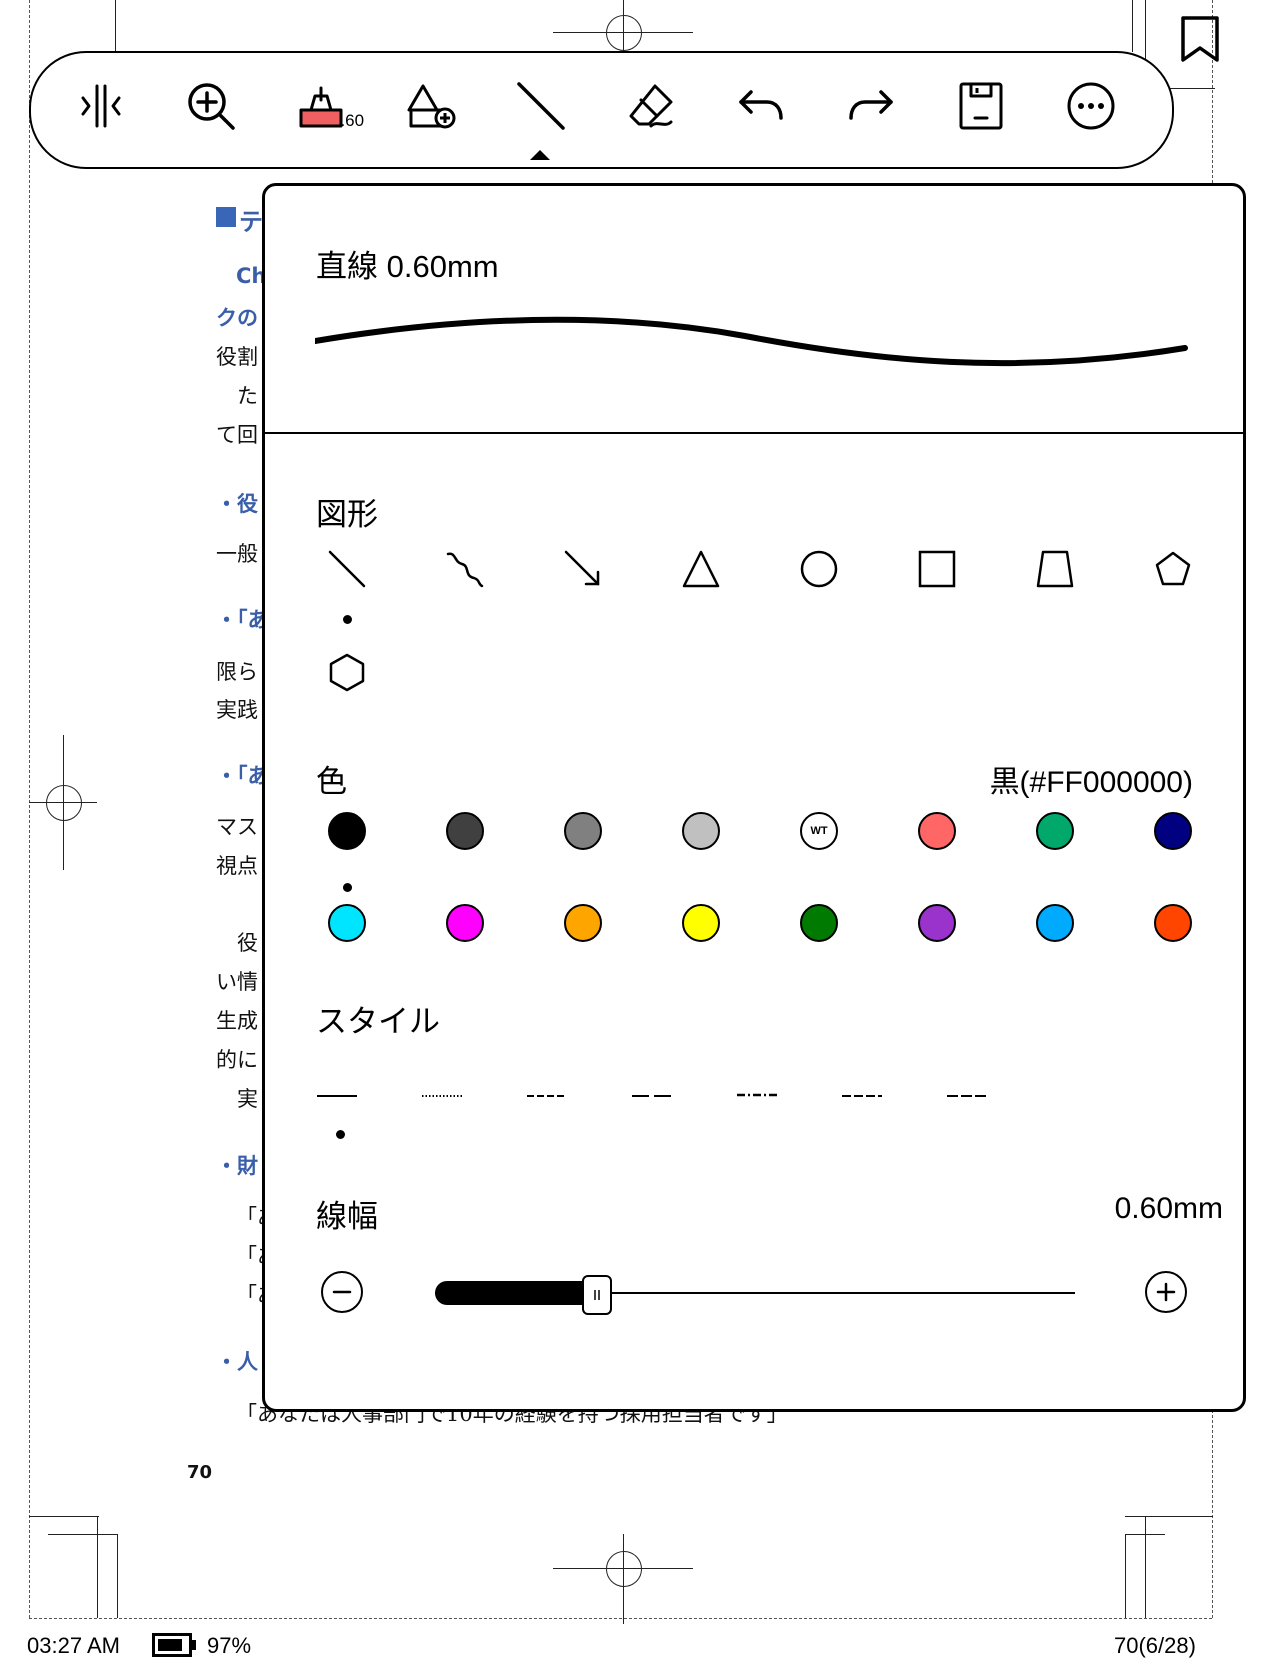 This screenshot has height=1680, width=1264. Describe the element at coordinates (29, 809) in the screenshot. I see `page-border-left` at that location.